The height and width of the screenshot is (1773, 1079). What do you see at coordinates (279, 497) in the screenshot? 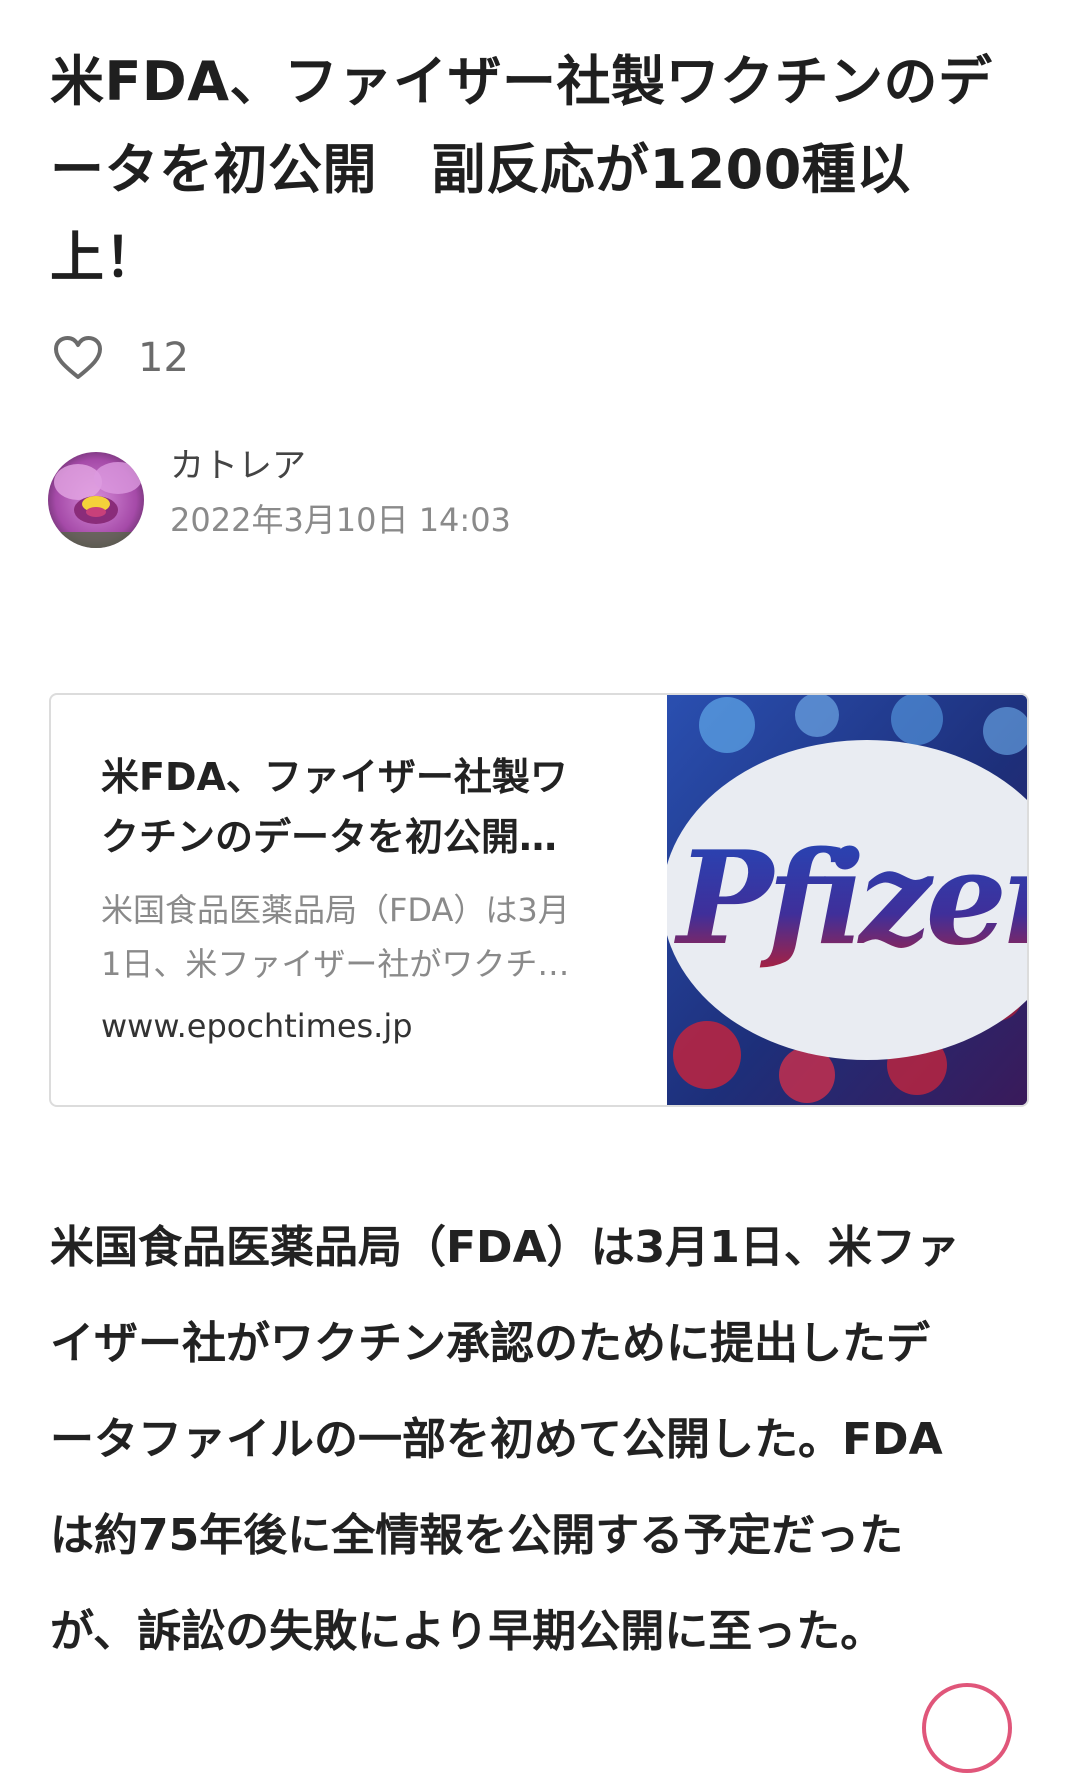
I see `author-block: カトレア 2022年3月10日 14:03` at bounding box center [279, 497].